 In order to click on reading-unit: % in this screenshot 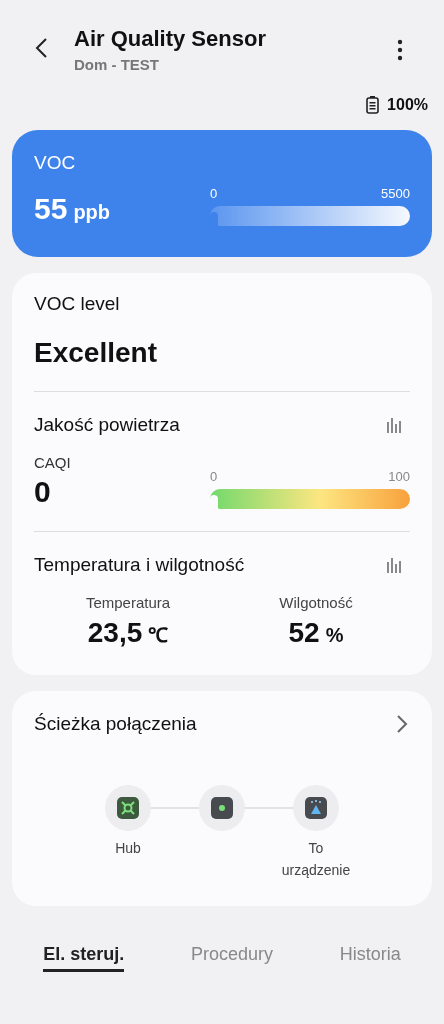, I will do `click(334, 635)`.